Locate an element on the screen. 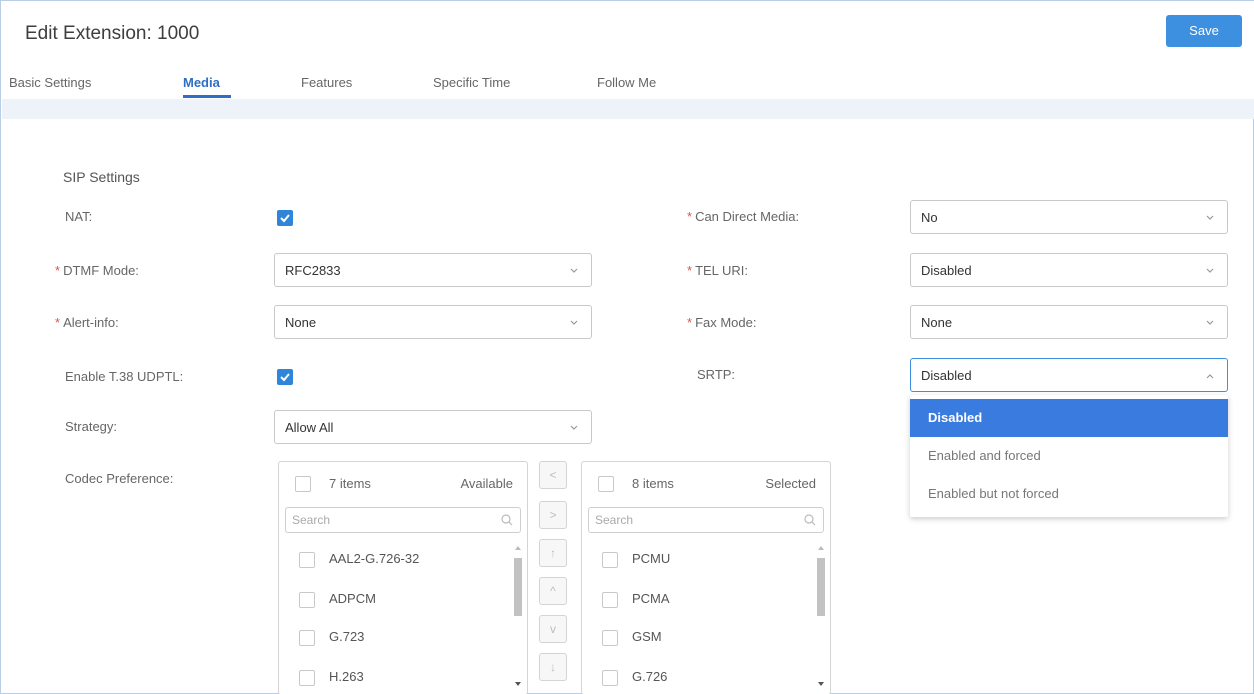 Image resolution: width=1254 pixels, height=694 pixels. tab-follow-me: Follow Me is located at coordinates (626, 82).